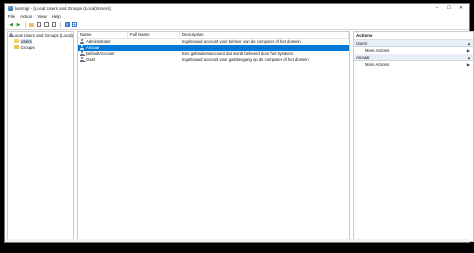 The height and width of the screenshot is (253, 474). What do you see at coordinates (11, 35) in the screenshot?
I see `users-group-icon` at bounding box center [11, 35].